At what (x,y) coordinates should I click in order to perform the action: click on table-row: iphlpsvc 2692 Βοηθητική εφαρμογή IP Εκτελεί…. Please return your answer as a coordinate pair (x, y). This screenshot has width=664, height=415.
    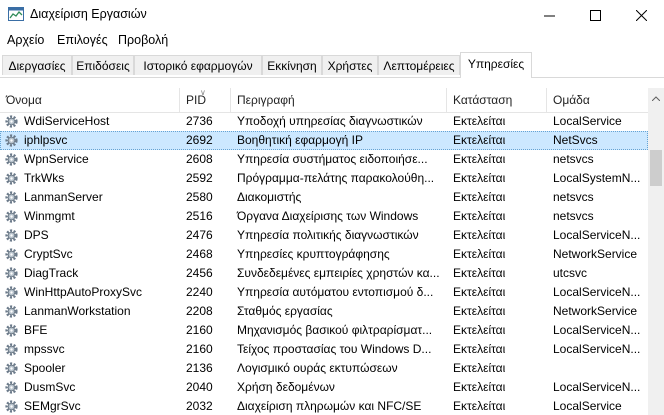
    Looking at the image, I should click on (324, 140).